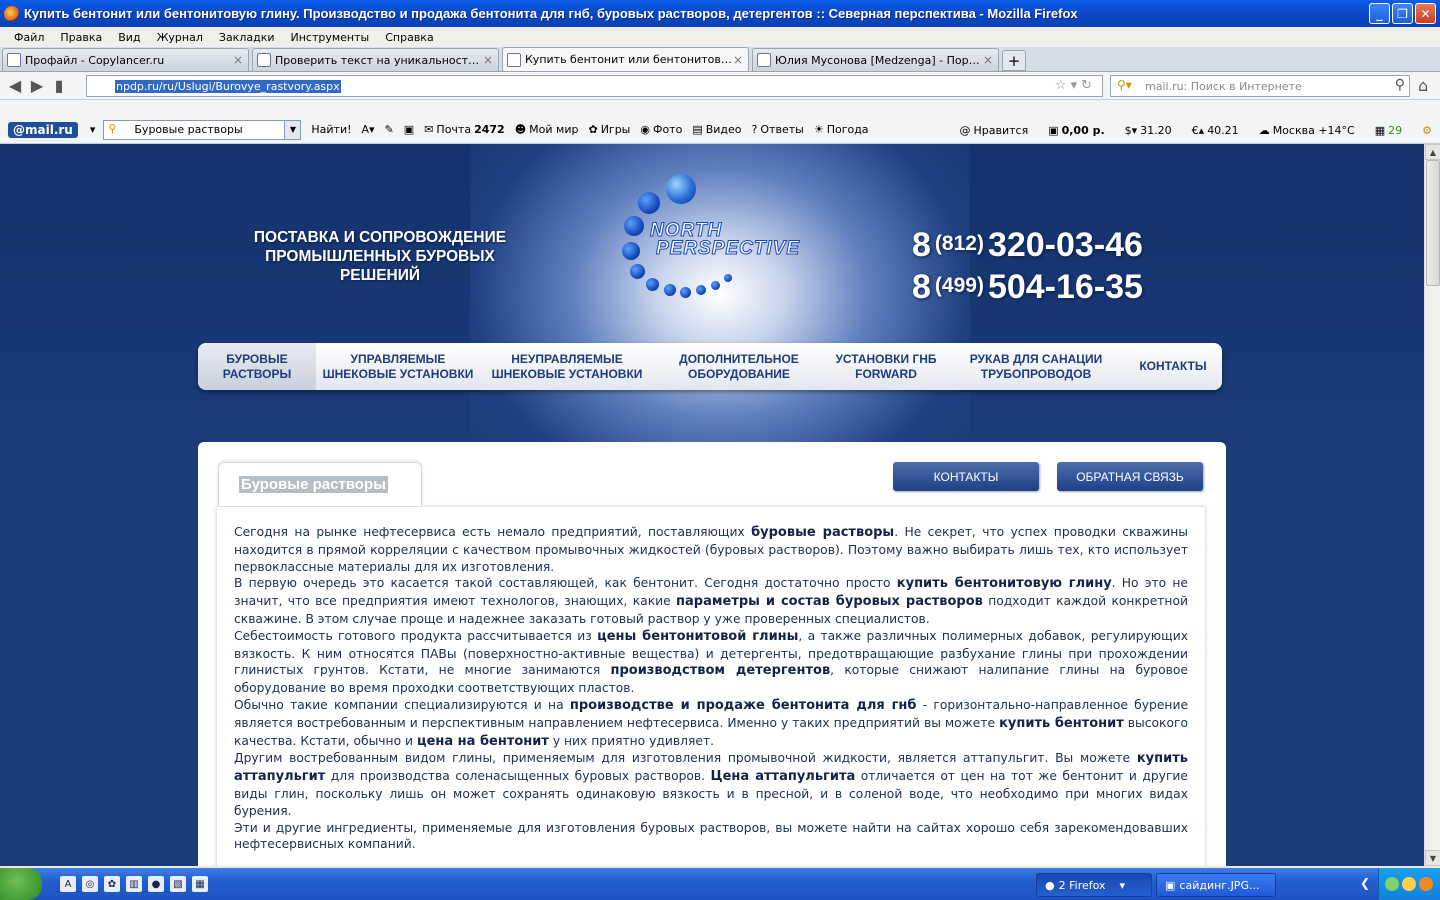 The width and height of the screenshot is (1440, 900). What do you see at coordinates (93, 129) in the screenshot?
I see `dropdown-arrow-icon: ▾` at bounding box center [93, 129].